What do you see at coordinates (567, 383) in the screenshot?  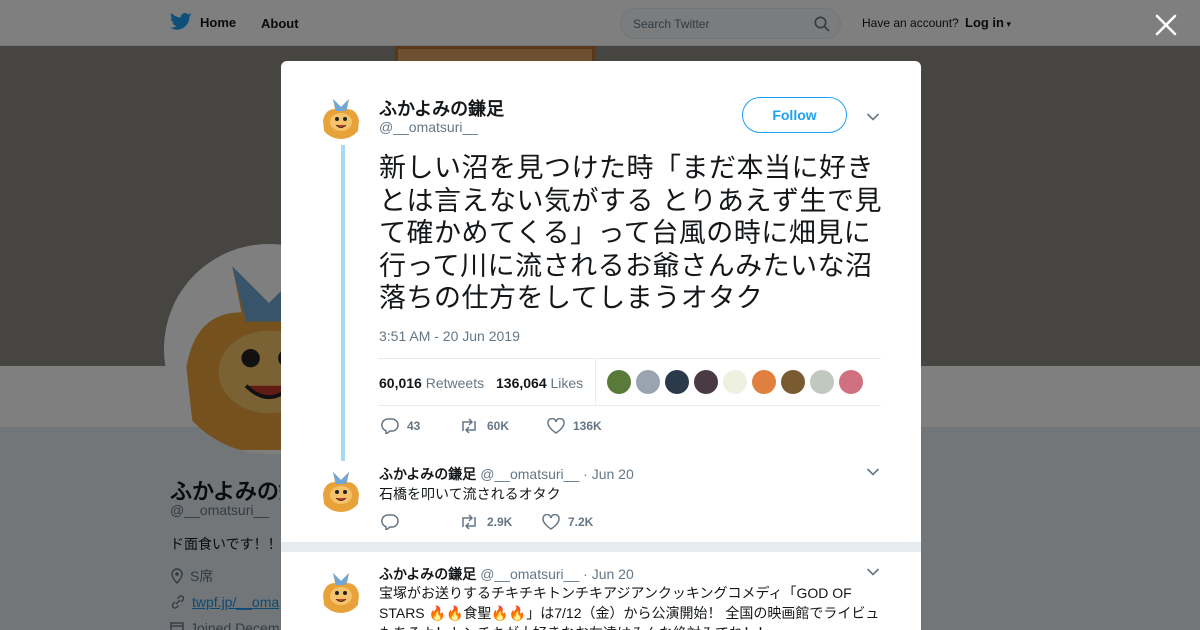 I see `likes-label: Likes` at bounding box center [567, 383].